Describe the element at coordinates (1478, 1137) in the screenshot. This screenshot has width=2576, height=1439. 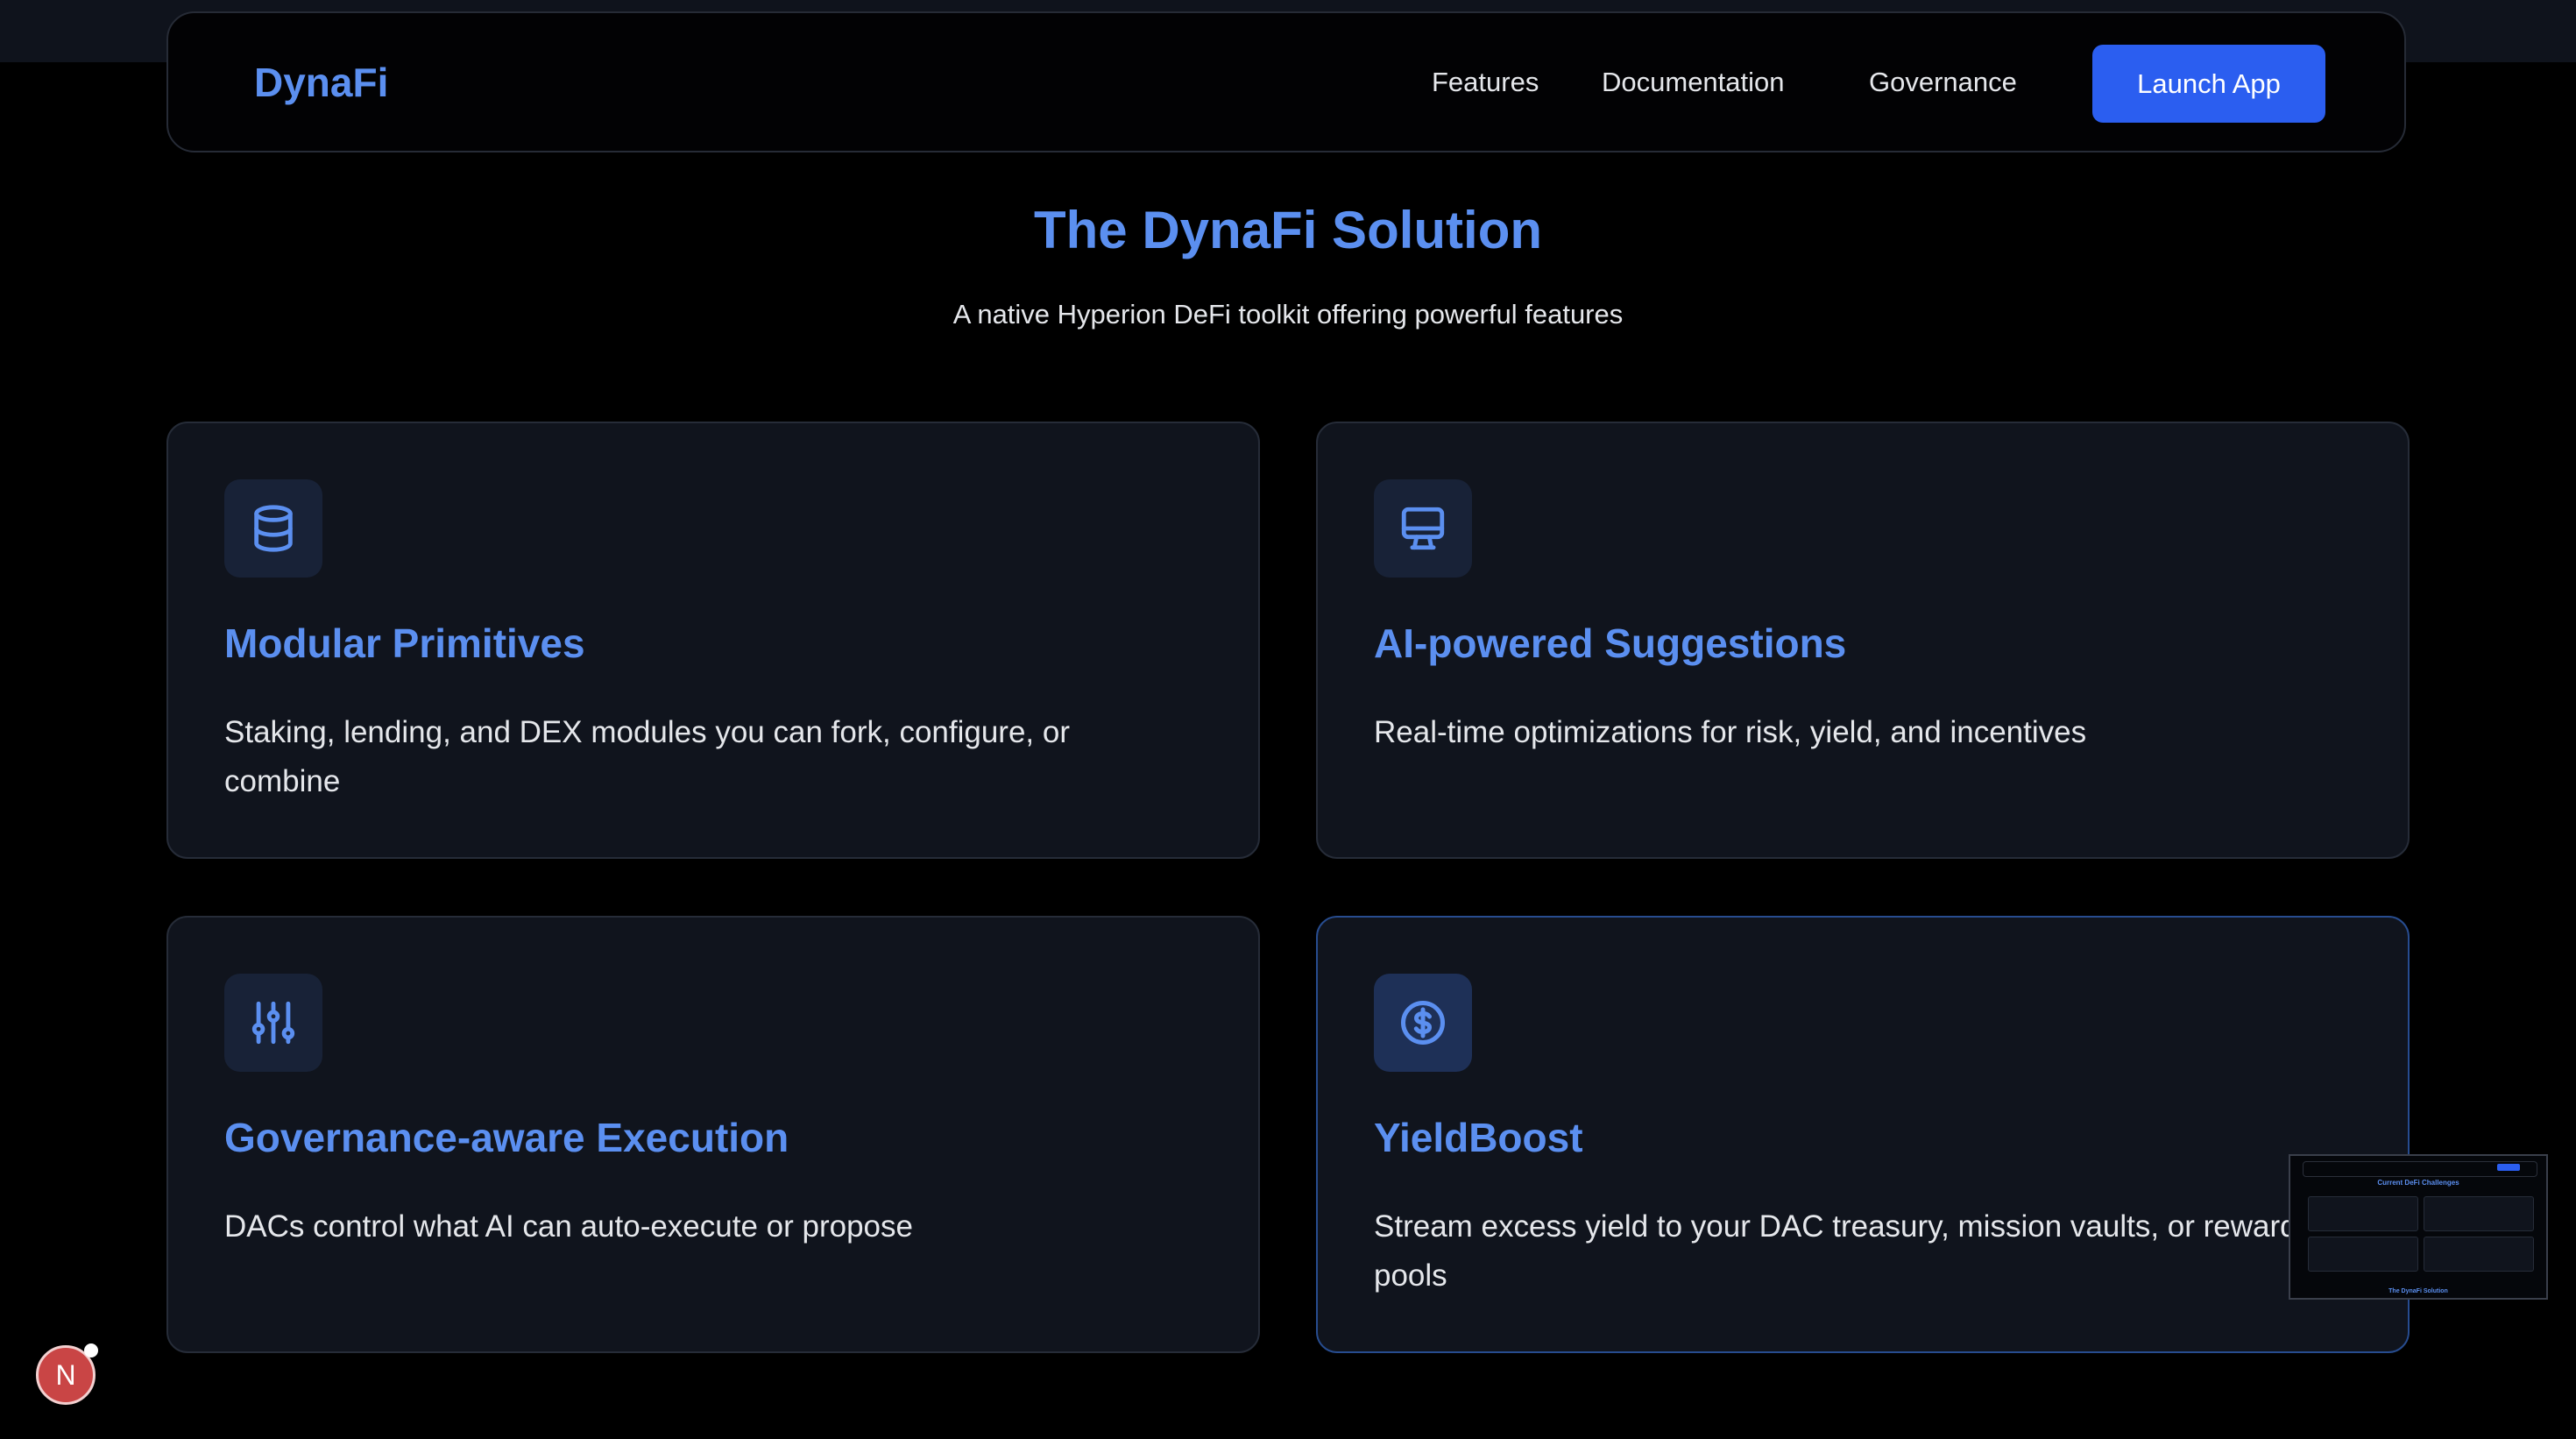
I see `feature-title: YieldBoost` at that location.